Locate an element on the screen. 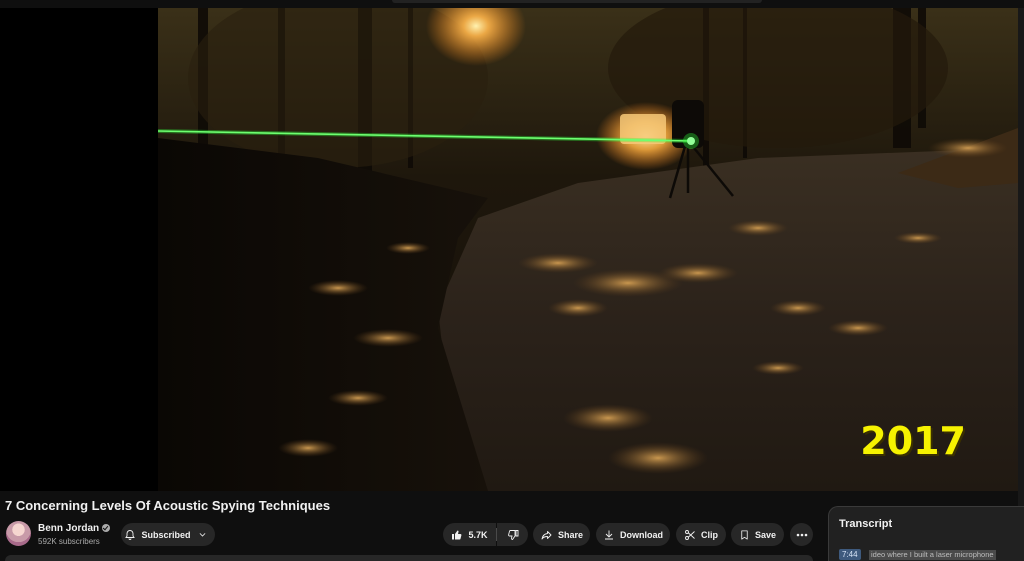 Image resolution: width=1024 pixels, height=561 pixels. more-actions-button is located at coordinates (801, 534).